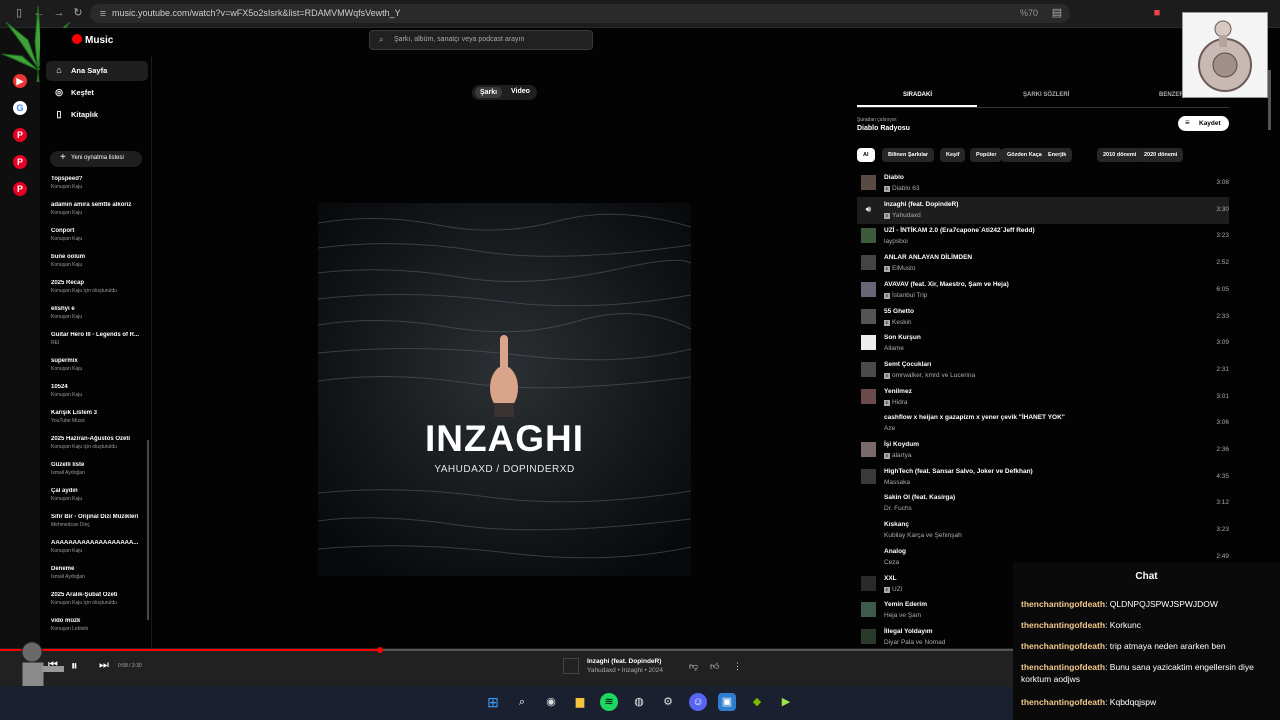  What do you see at coordinates (99, 417) in the screenshot?
I see `playlist-item: Karışık Listem 3 YouTube Music` at bounding box center [99, 417].